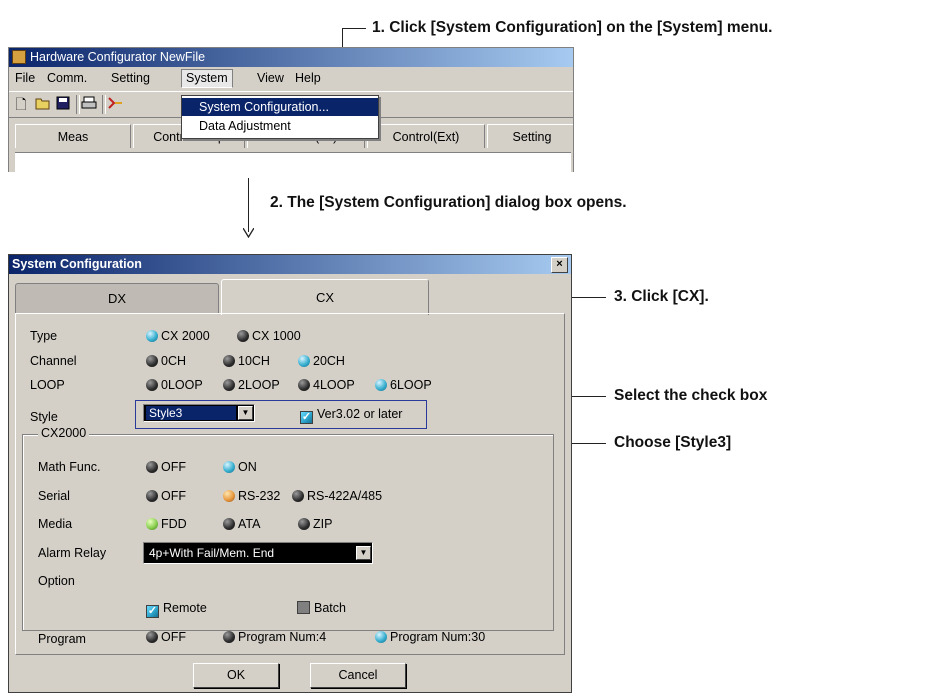 The image size is (933, 697). I want to click on menu-bar: File Comm. Setting System View Help, so click(291, 78).